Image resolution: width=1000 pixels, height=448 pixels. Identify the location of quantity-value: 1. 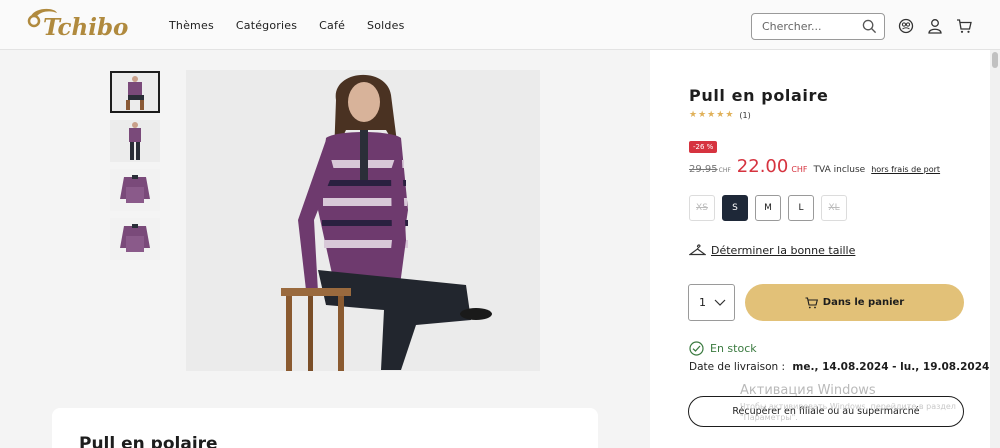
(702, 302).